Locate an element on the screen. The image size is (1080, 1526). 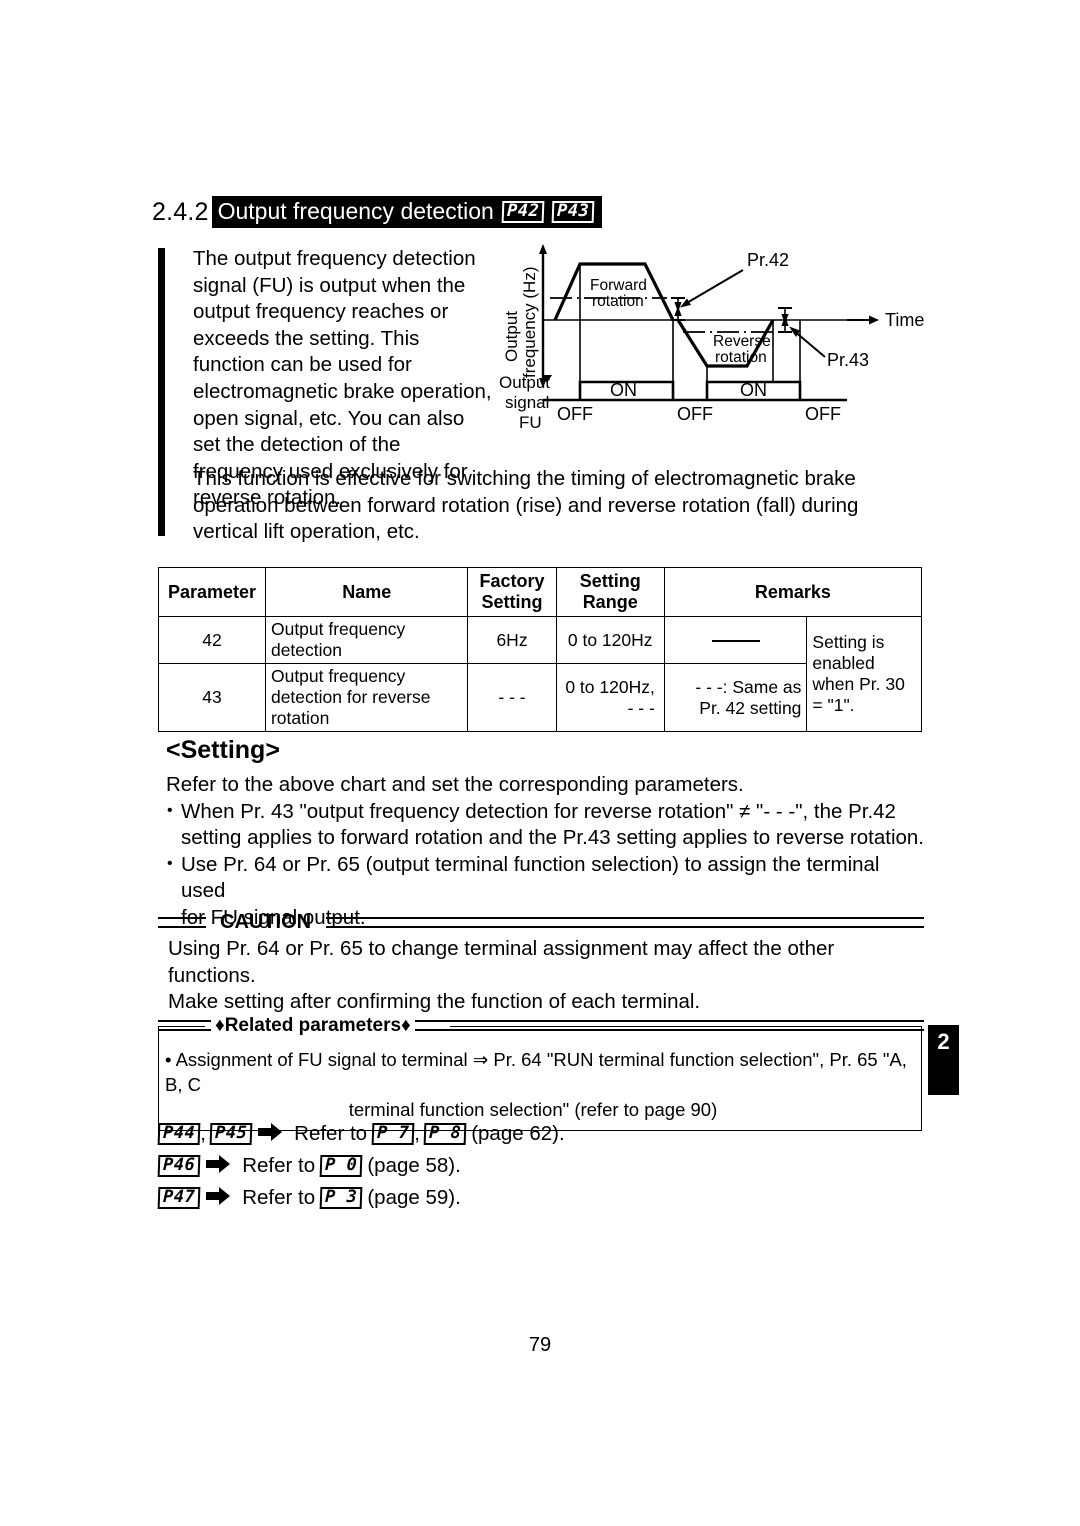
caution-rule-top: CAUTION is located at coordinates (541, 922).